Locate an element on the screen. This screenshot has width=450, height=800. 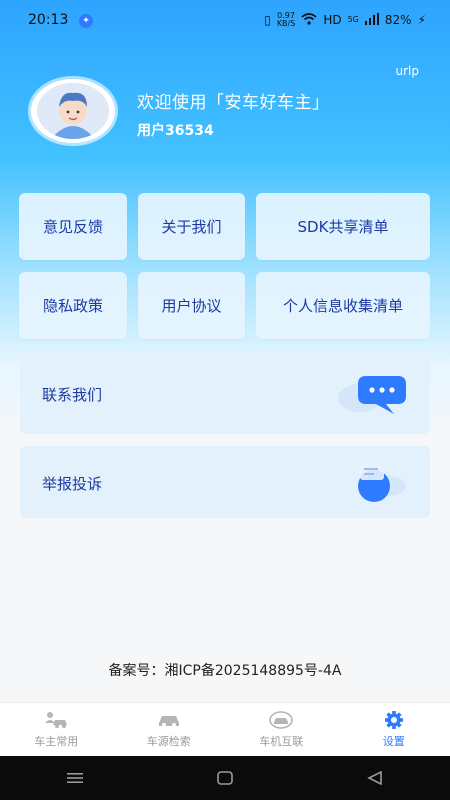
complaint-icon is located at coordinates (378, 483).